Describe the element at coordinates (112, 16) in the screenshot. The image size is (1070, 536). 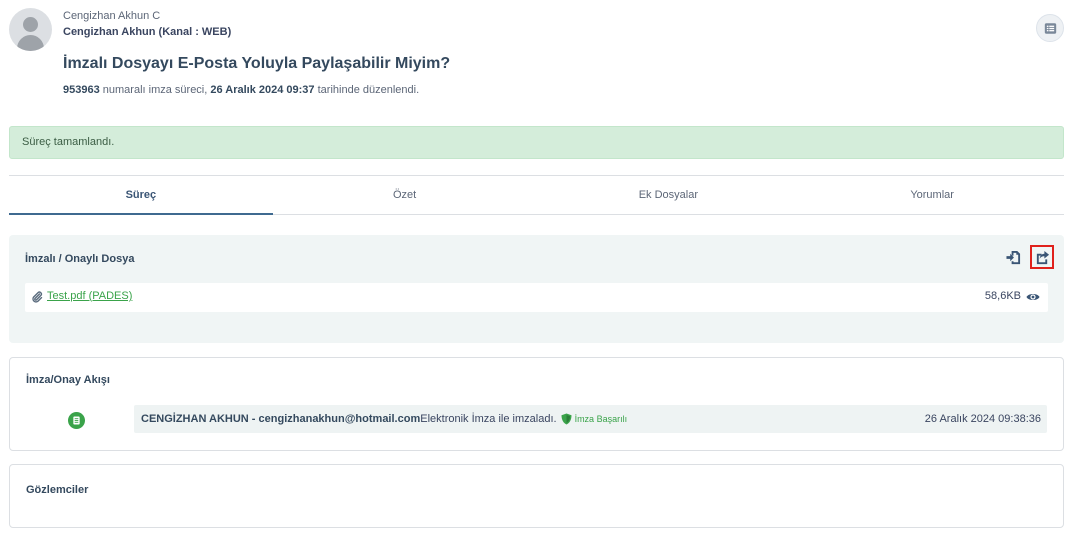
I see `user-name: Cengizhan Akhun C` at that location.